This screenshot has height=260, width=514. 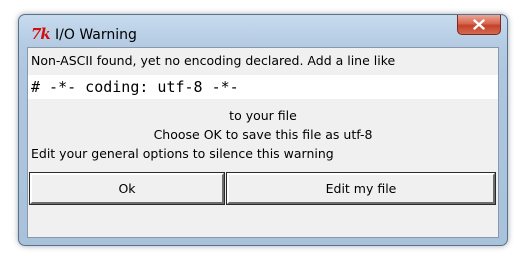 What do you see at coordinates (96, 35) in the screenshot?
I see `window-title: I/O Warning` at bounding box center [96, 35].